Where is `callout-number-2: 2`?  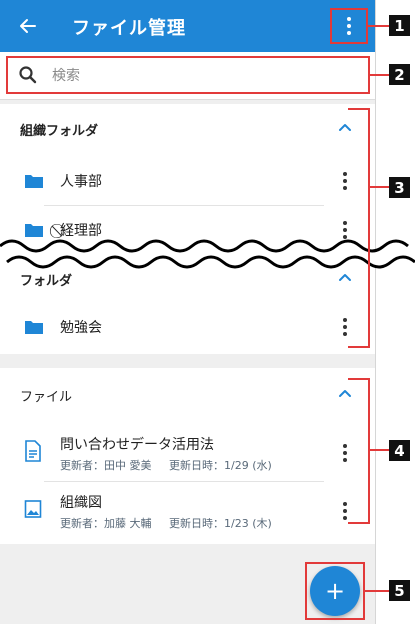 callout-number-2: 2 is located at coordinates (399, 74).